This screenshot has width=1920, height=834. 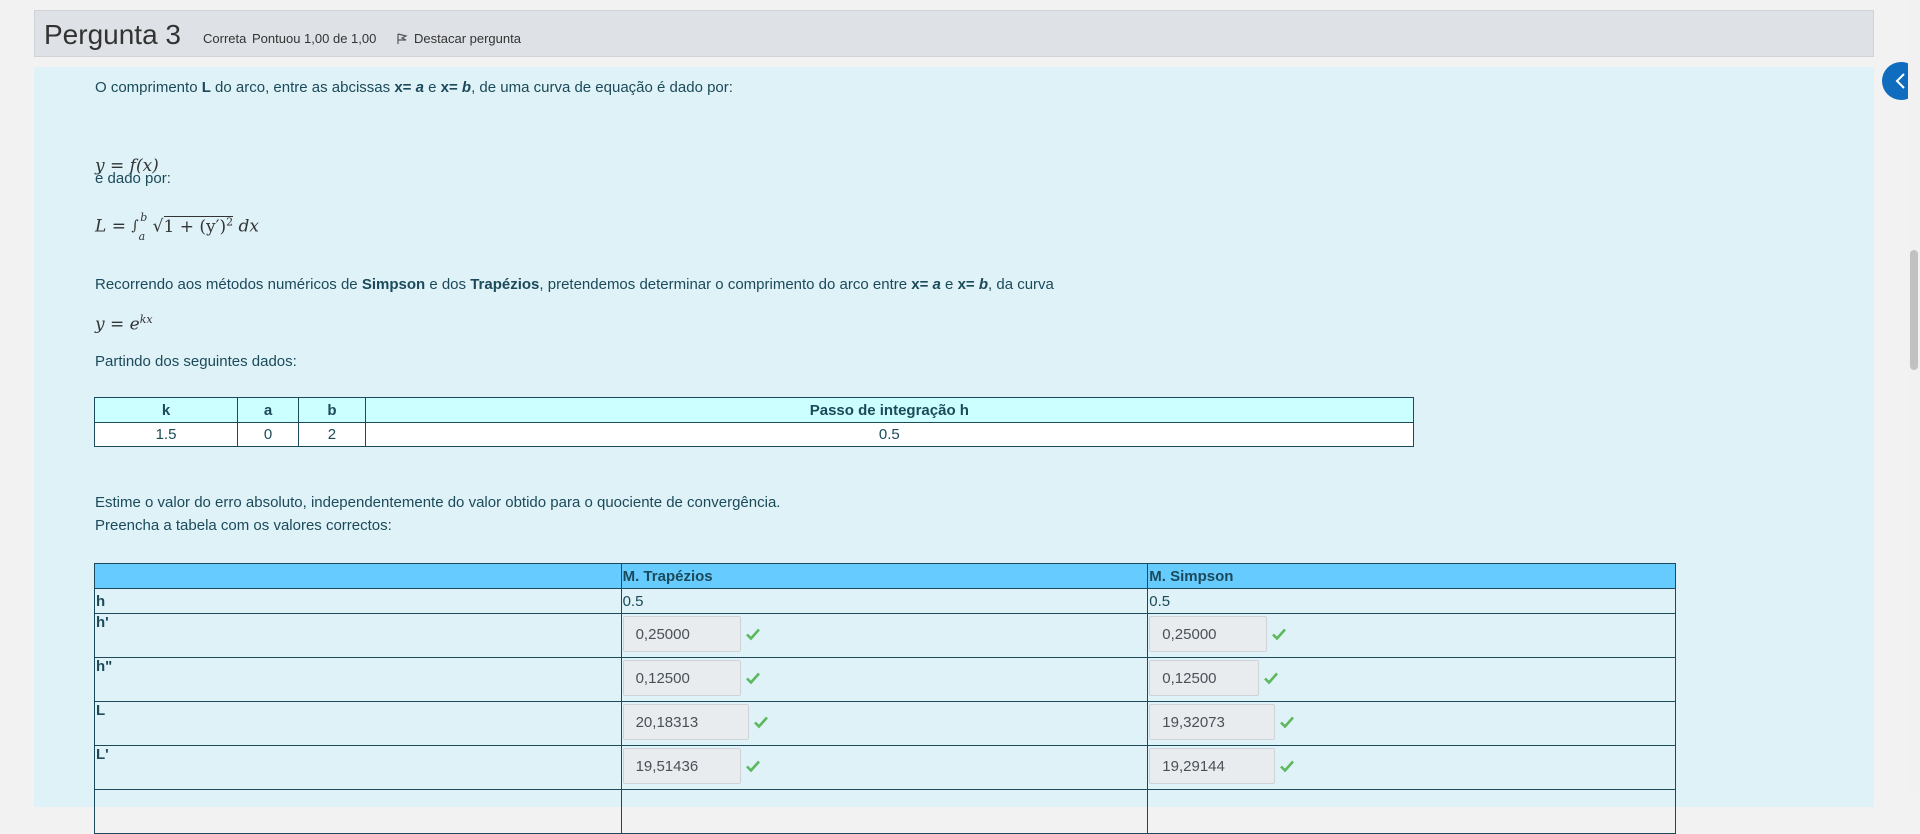 What do you see at coordinates (332, 410) in the screenshot?
I see `header-b: b` at bounding box center [332, 410].